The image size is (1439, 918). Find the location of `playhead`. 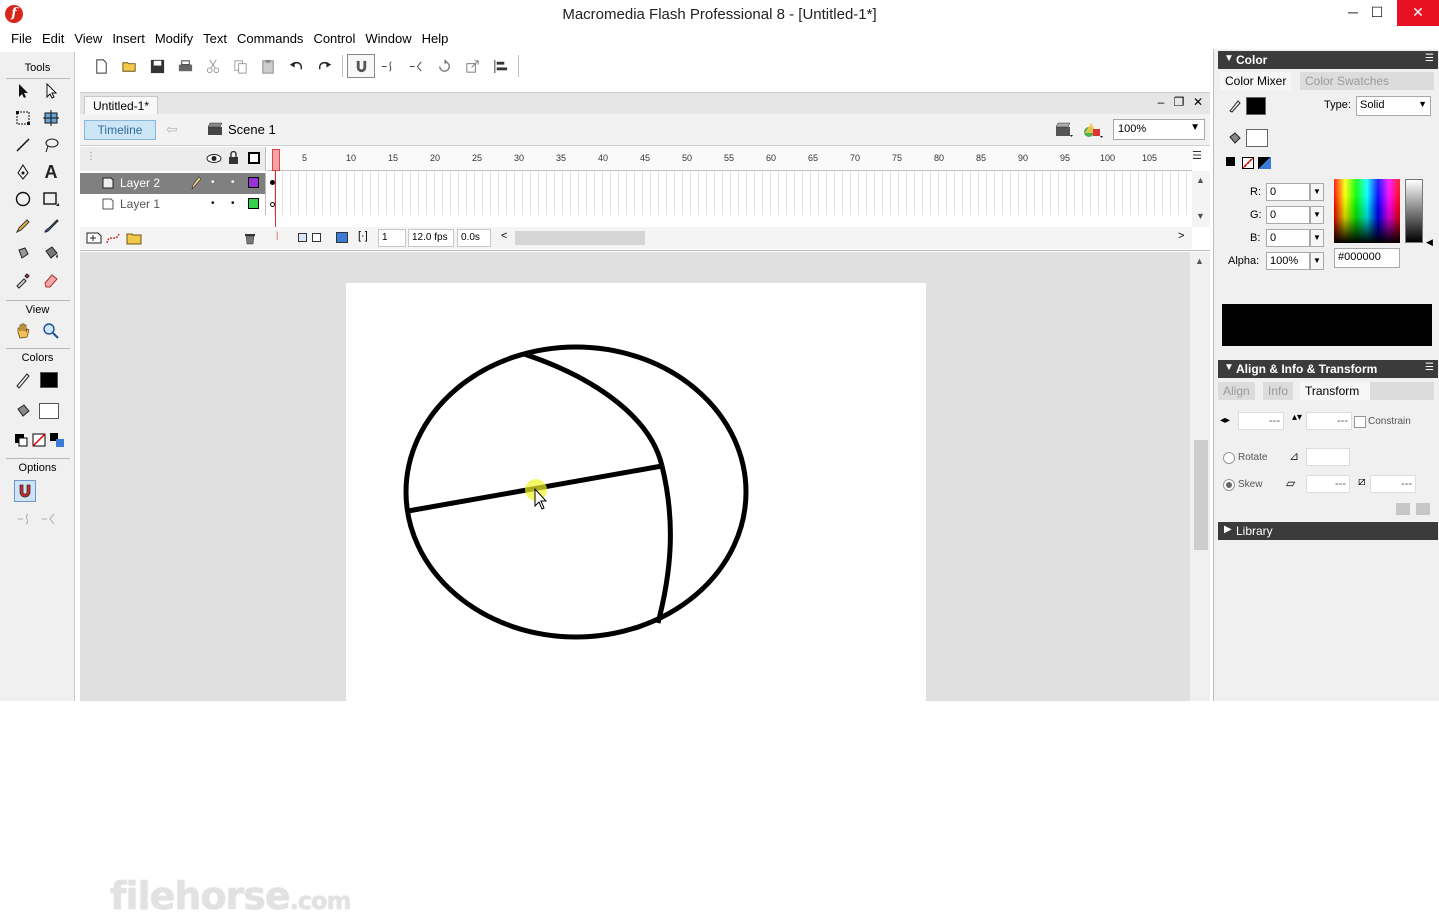

playhead is located at coordinates (276, 160).